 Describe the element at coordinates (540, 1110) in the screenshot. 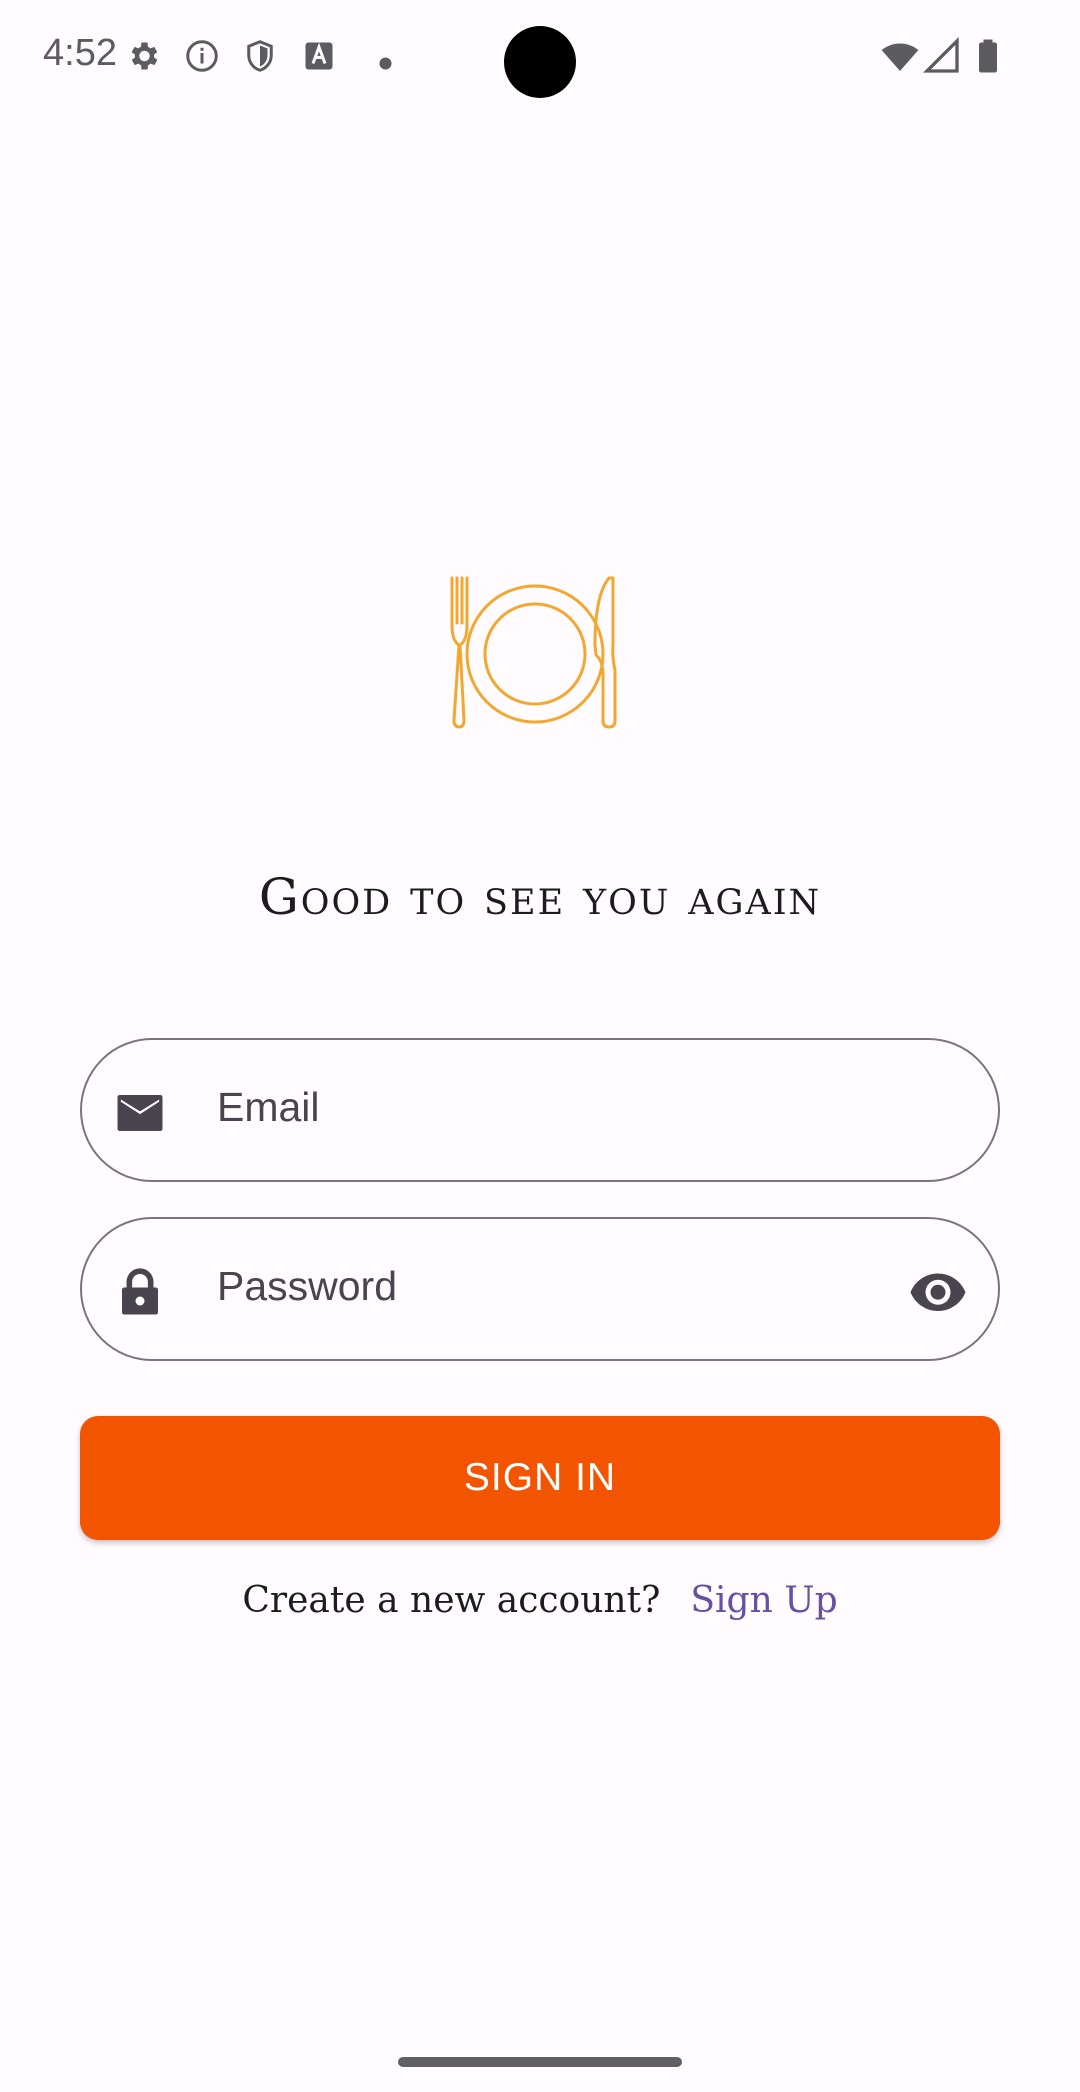

I see `email-field: Email` at that location.